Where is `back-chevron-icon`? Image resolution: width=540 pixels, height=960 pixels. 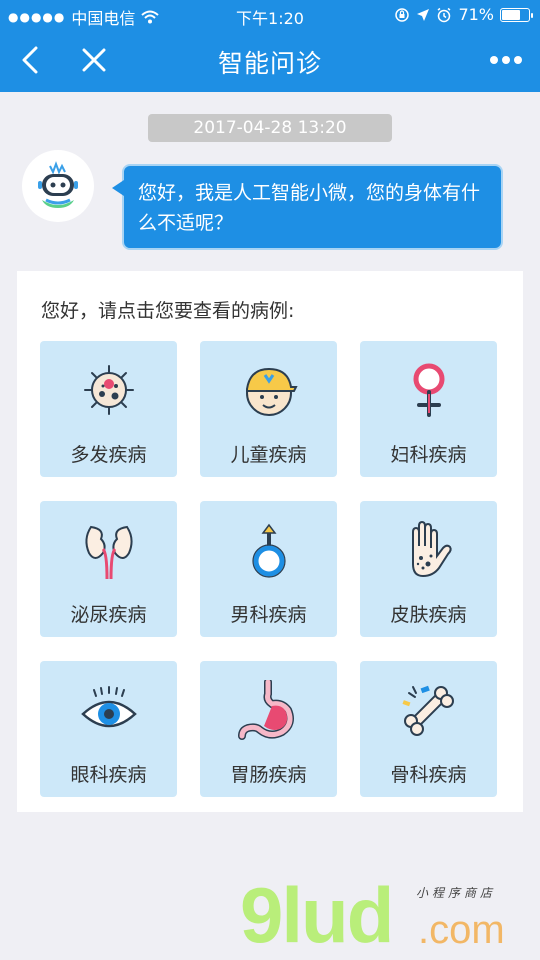
back-chevron-icon is located at coordinates (30, 60).